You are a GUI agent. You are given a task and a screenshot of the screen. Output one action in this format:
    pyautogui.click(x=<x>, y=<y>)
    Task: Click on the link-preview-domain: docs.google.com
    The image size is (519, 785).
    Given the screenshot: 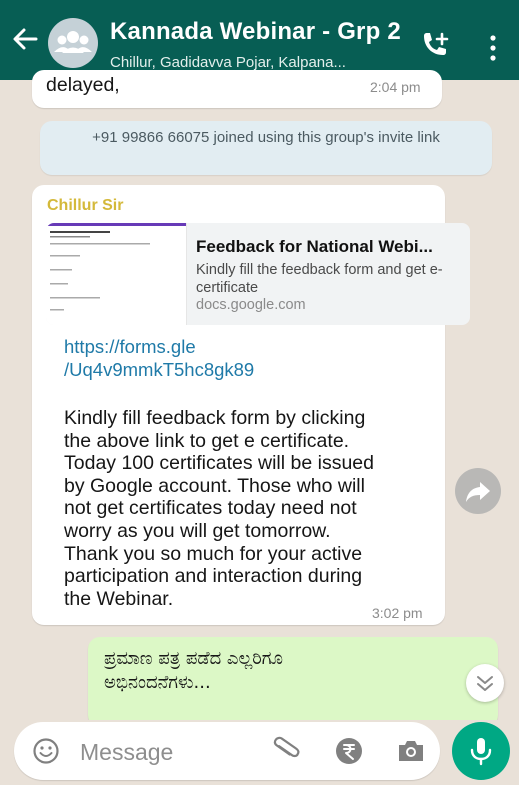 What is the action you would take?
    pyautogui.click(x=251, y=305)
    